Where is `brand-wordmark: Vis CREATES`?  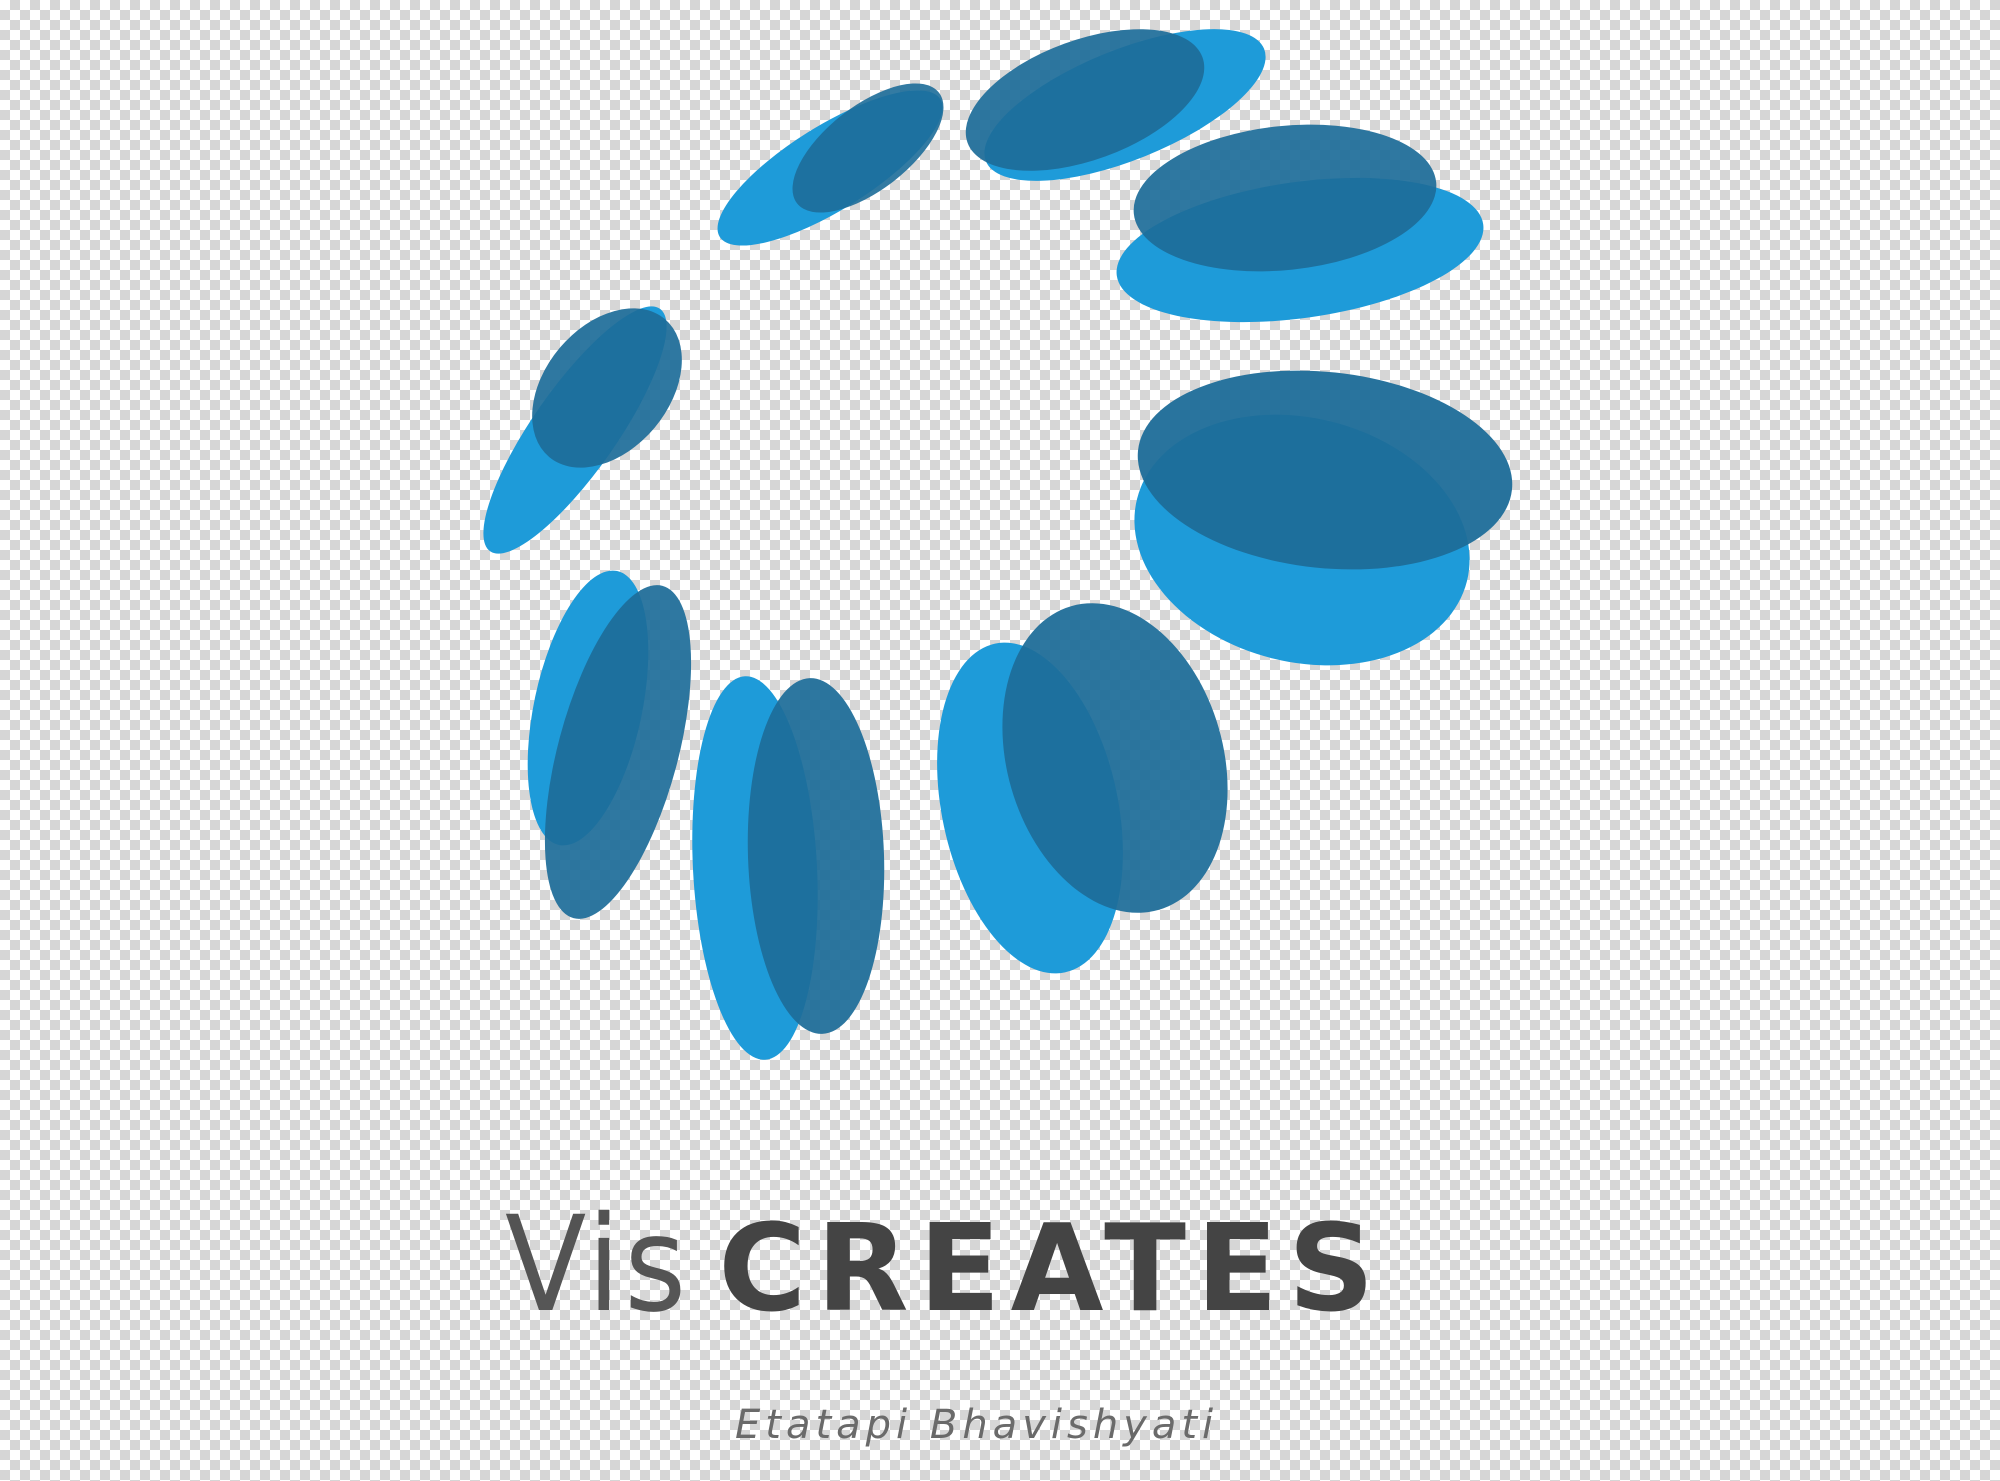 brand-wordmark: Vis CREATES is located at coordinates (1005, 1265).